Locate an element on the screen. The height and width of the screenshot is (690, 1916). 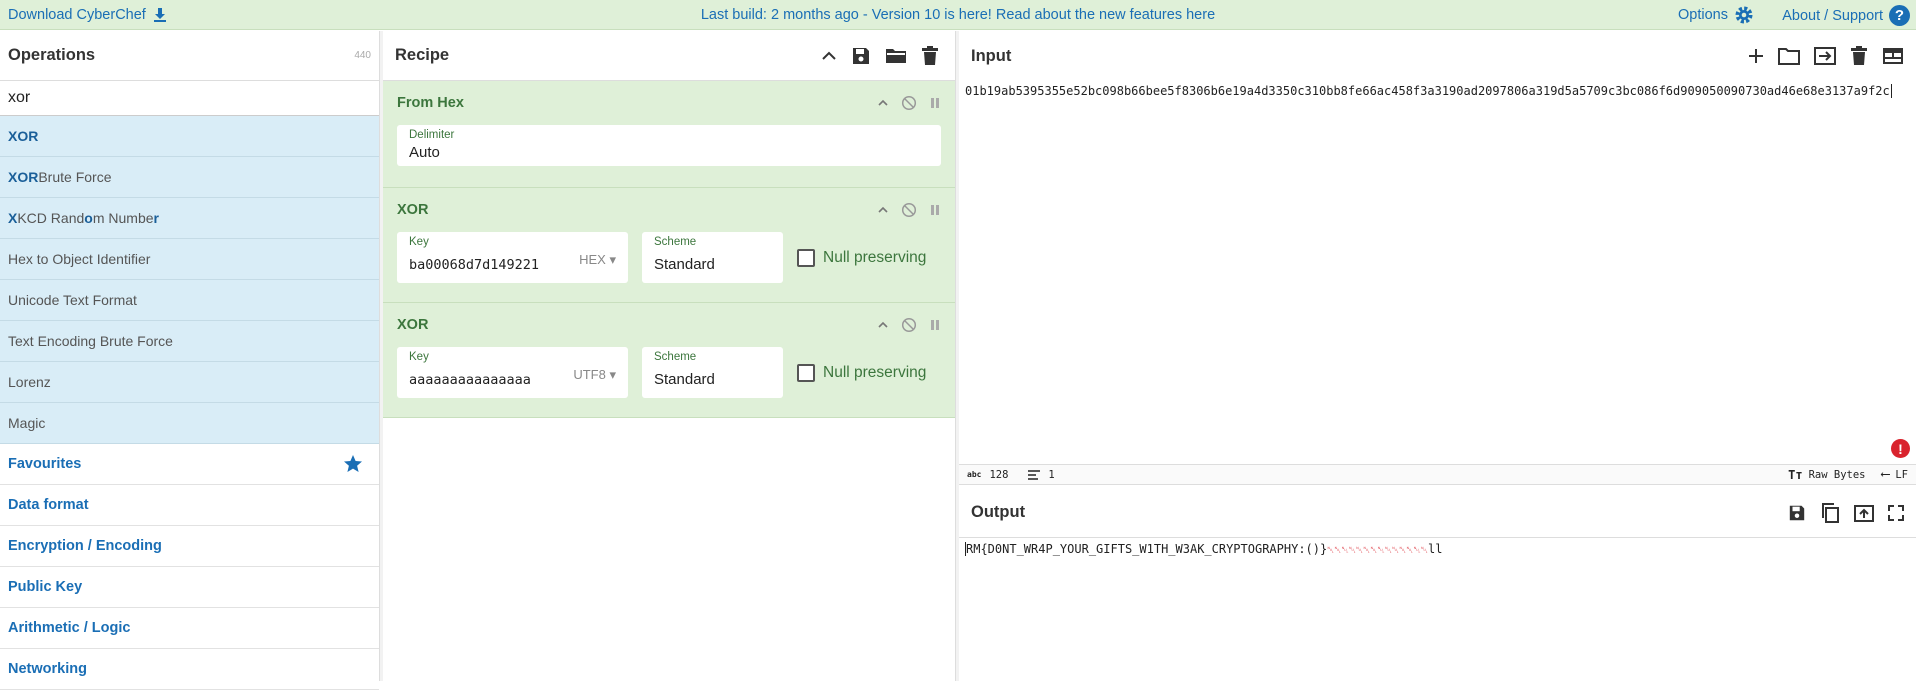
char-count-icon: abc is located at coordinates (974, 474).